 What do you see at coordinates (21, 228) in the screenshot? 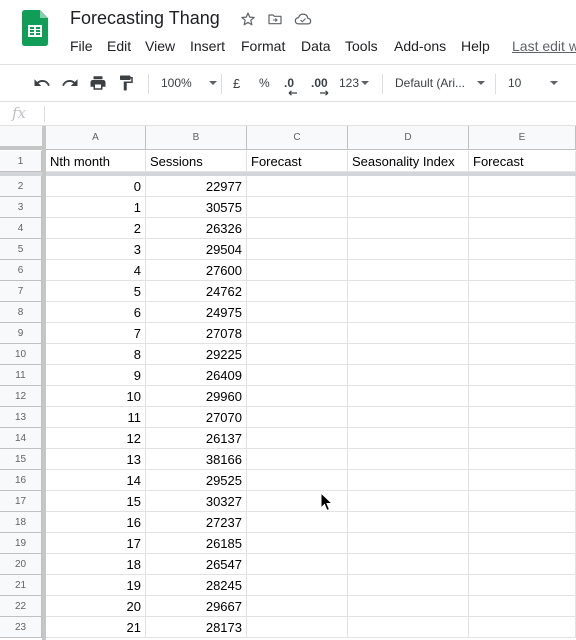
I see `row-header: 4` at bounding box center [21, 228].